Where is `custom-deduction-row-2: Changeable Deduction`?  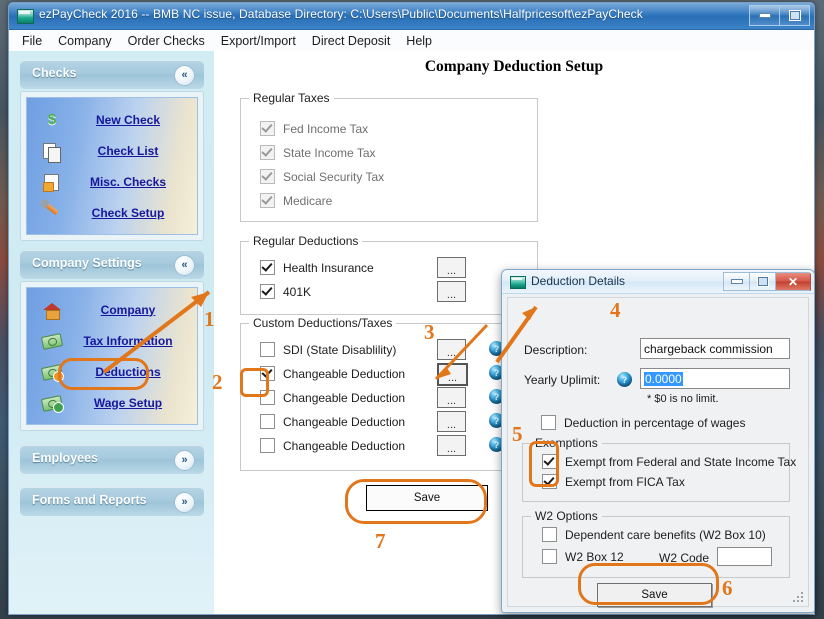 custom-deduction-row-2: Changeable Deduction is located at coordinates (332, 373).